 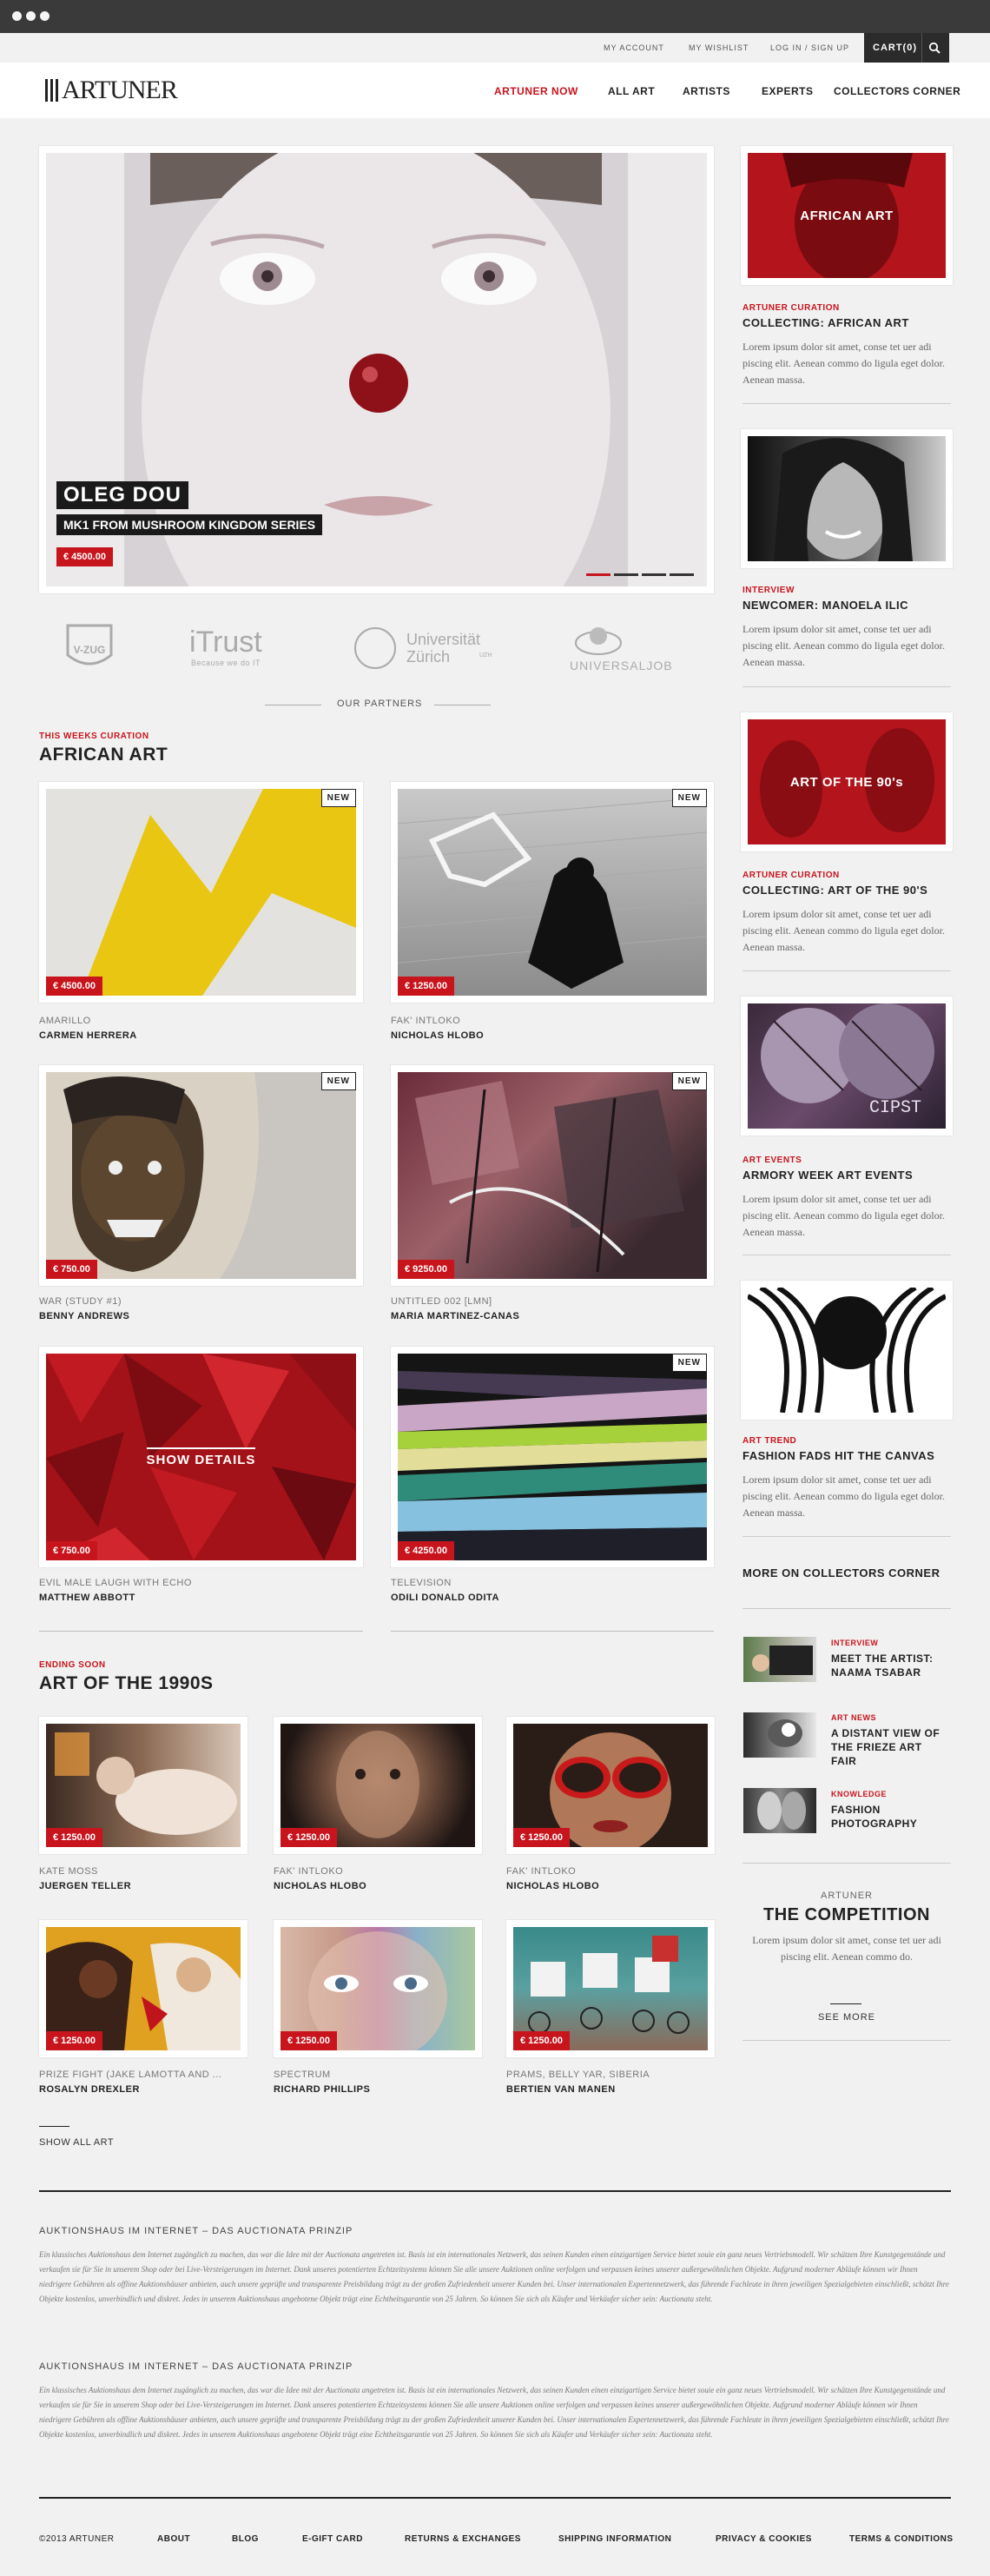 I want to click on partners-label: OUR PARTNERS, so click(x=380, y=704).